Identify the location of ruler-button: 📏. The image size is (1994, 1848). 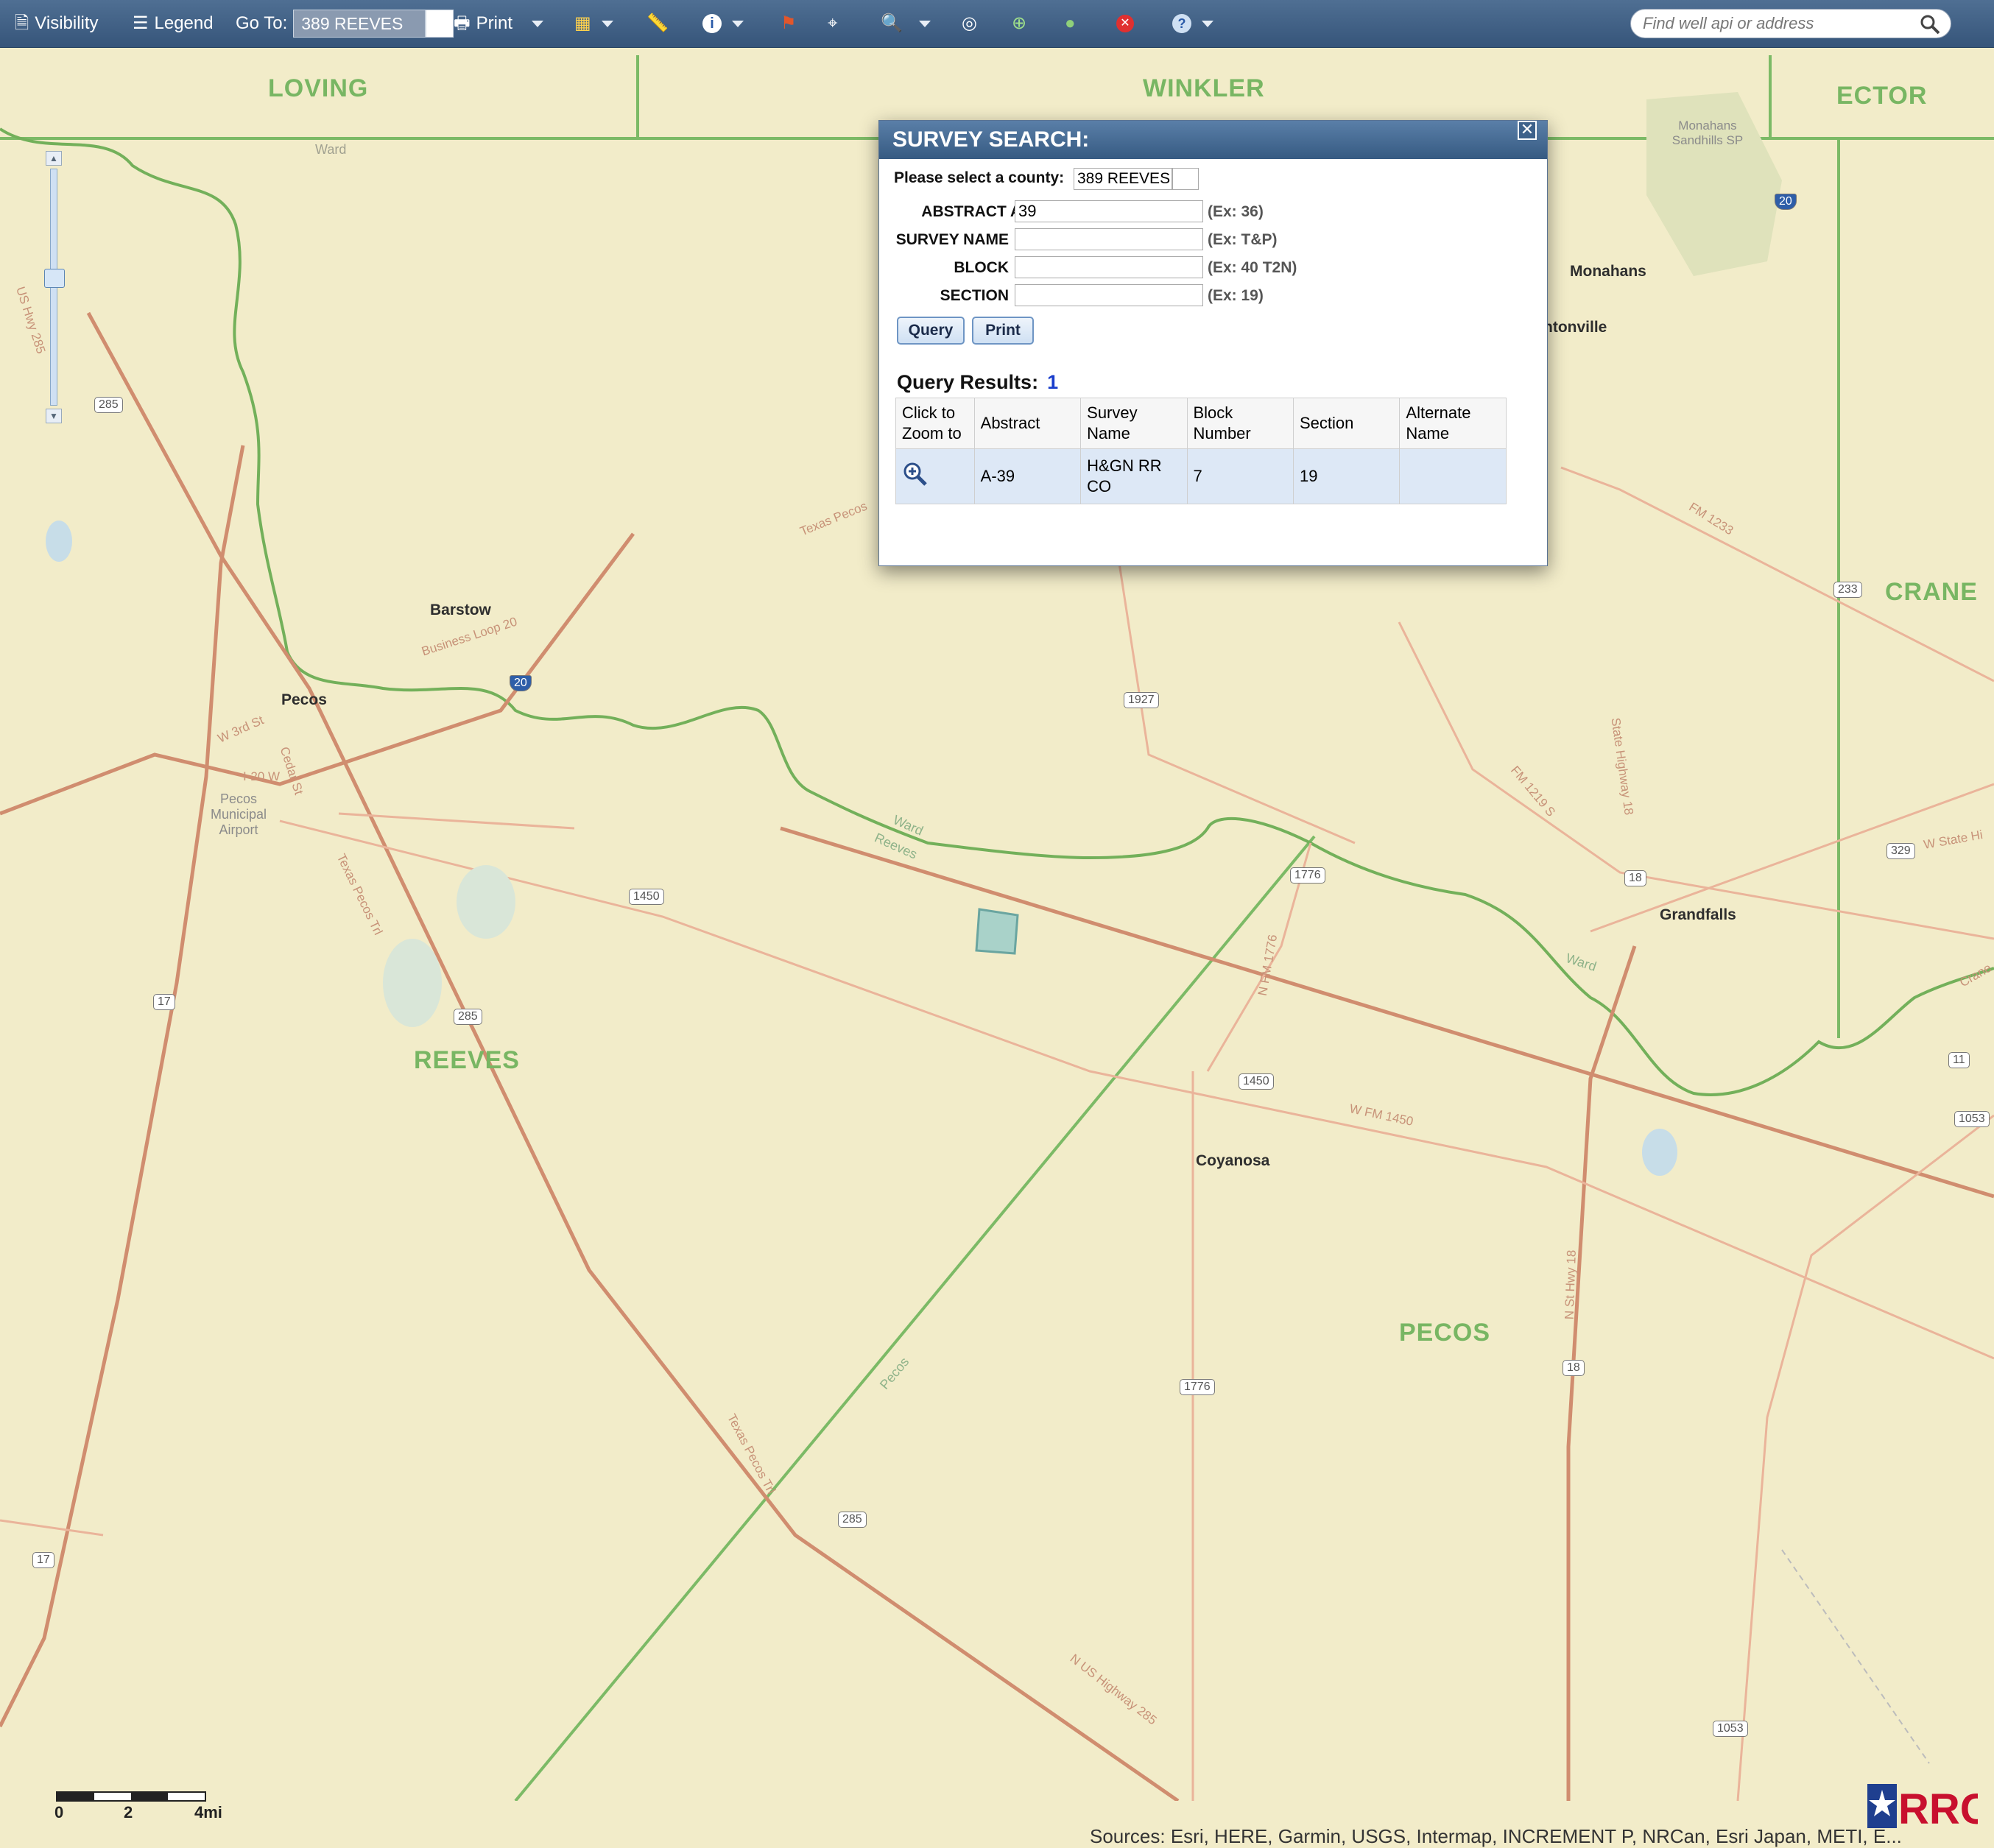
(658, 23).